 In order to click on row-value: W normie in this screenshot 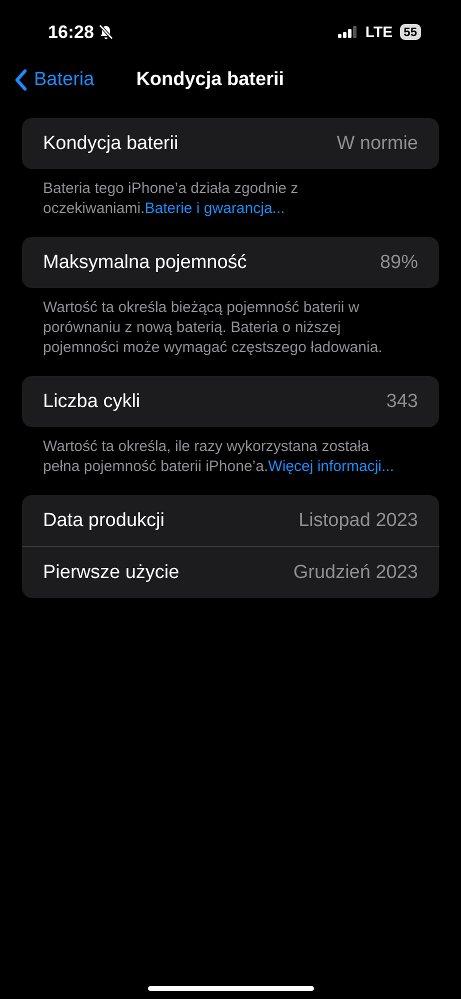, I will do `click(377, 143)`.